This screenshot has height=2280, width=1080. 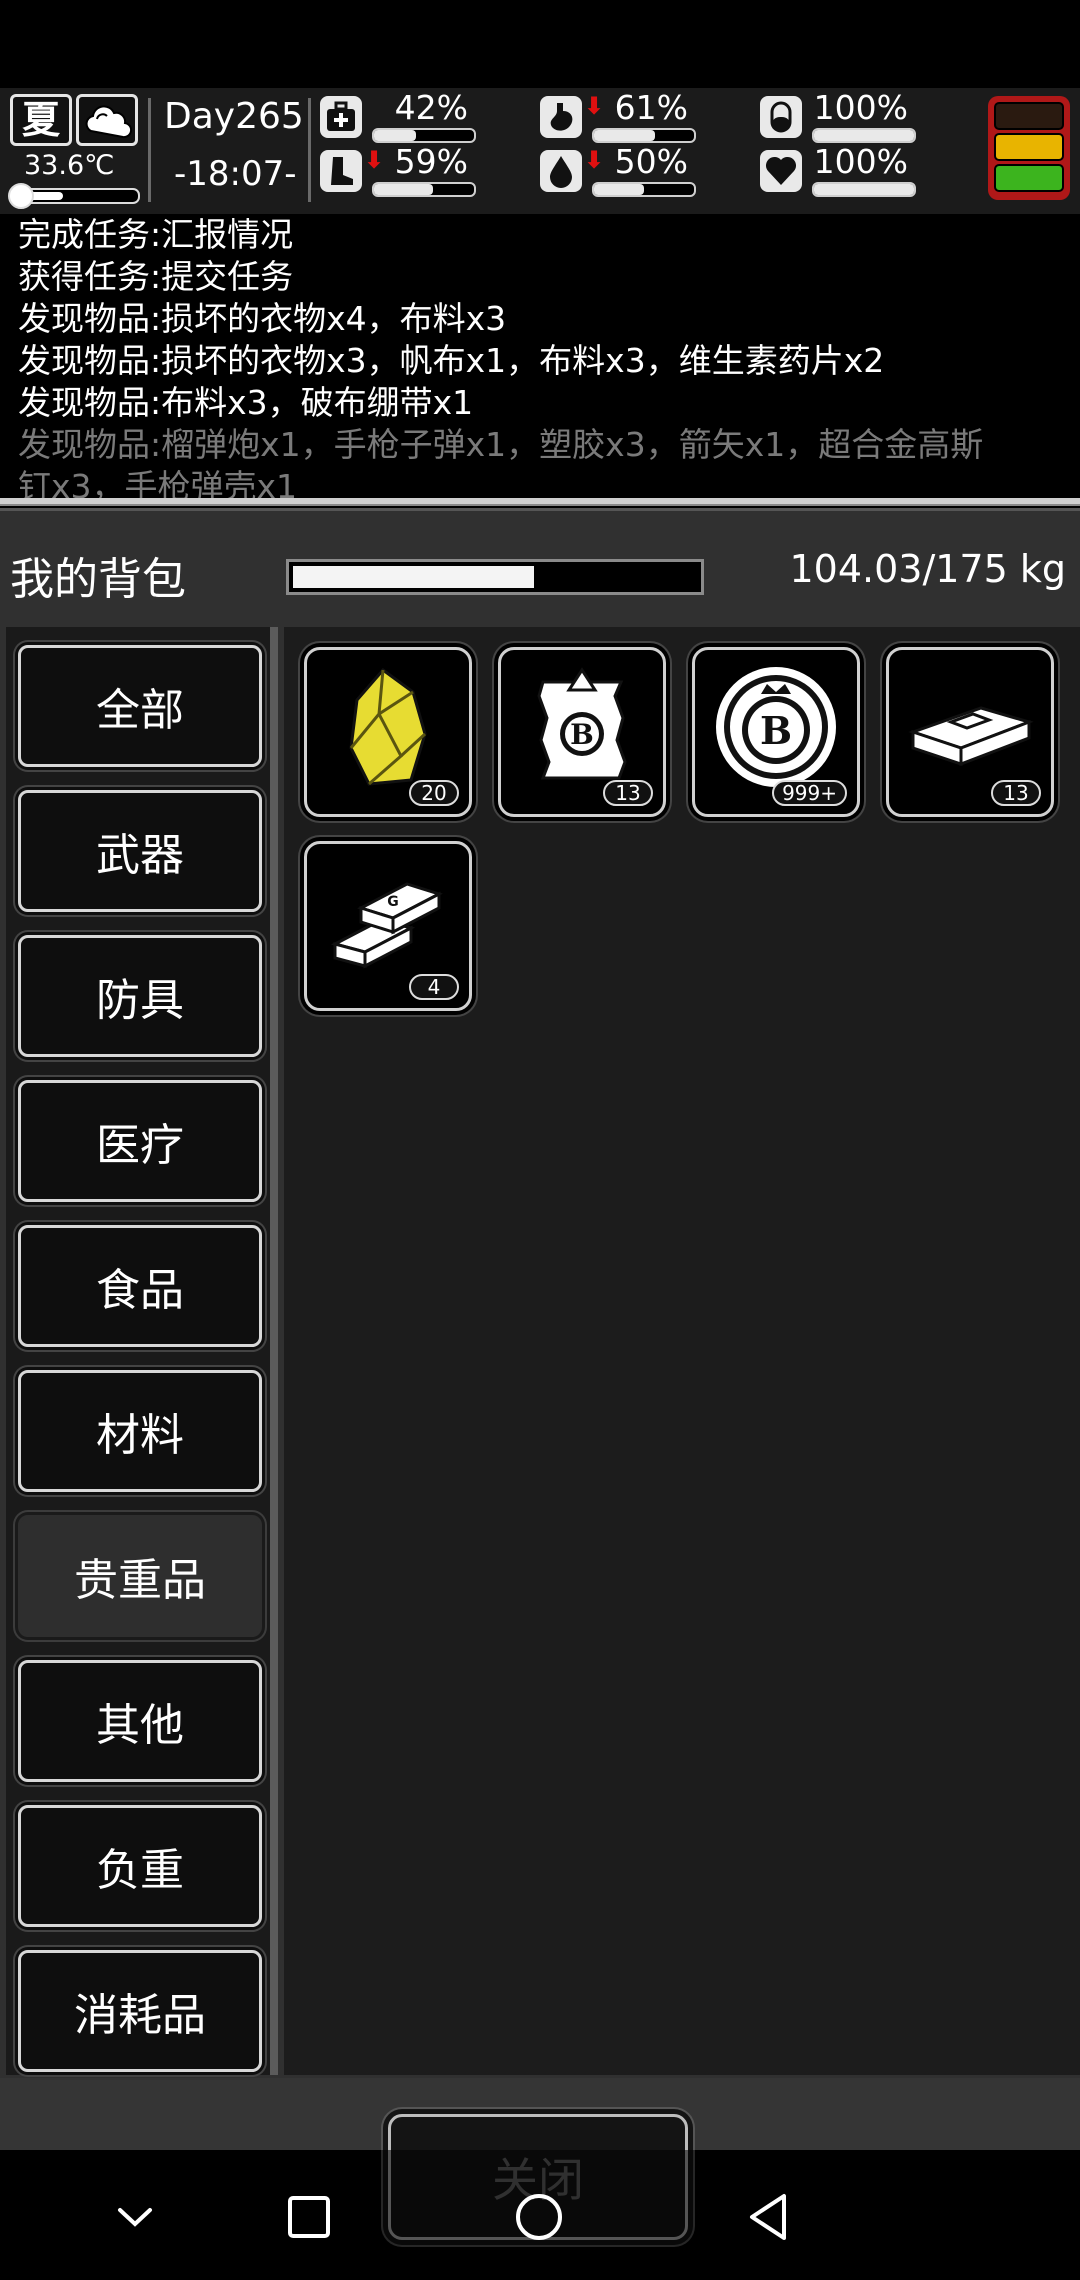 I want to click on system-navigation-bar, so click(x=540, y=2215).